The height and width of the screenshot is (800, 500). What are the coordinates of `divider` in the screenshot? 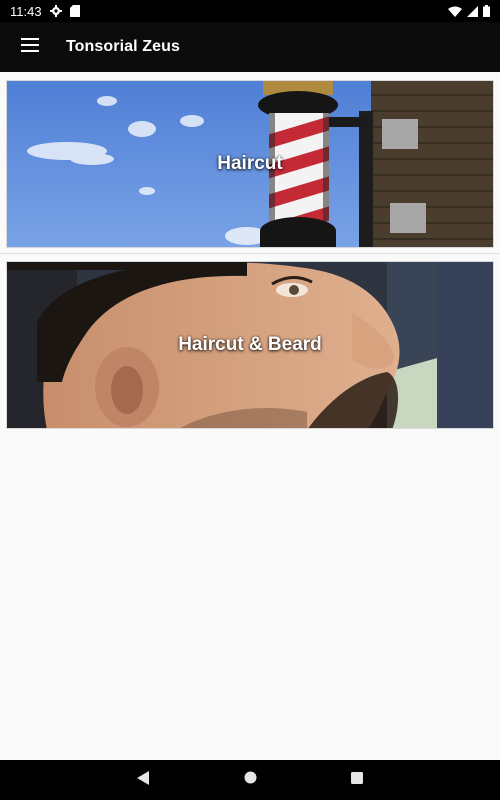 It's located at (250, 253).